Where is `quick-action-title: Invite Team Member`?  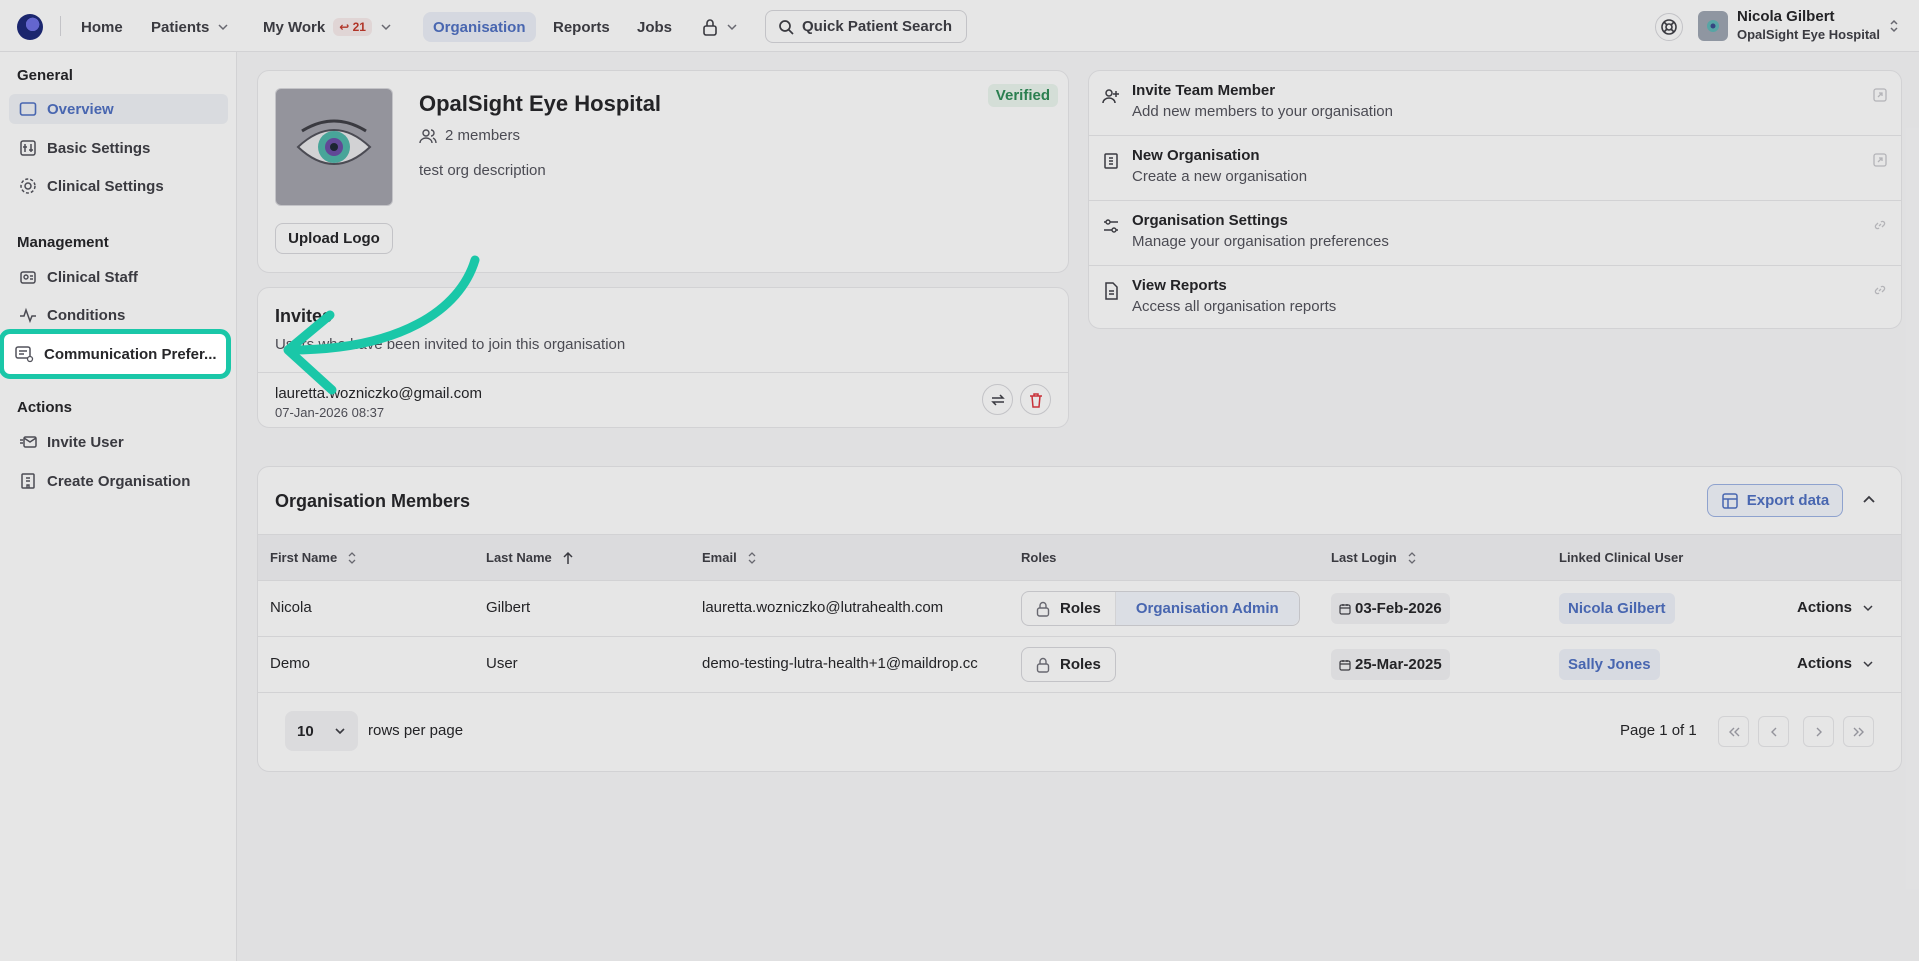
quick-action-title: Invite Team Member is located at coordinates (1204, 90).